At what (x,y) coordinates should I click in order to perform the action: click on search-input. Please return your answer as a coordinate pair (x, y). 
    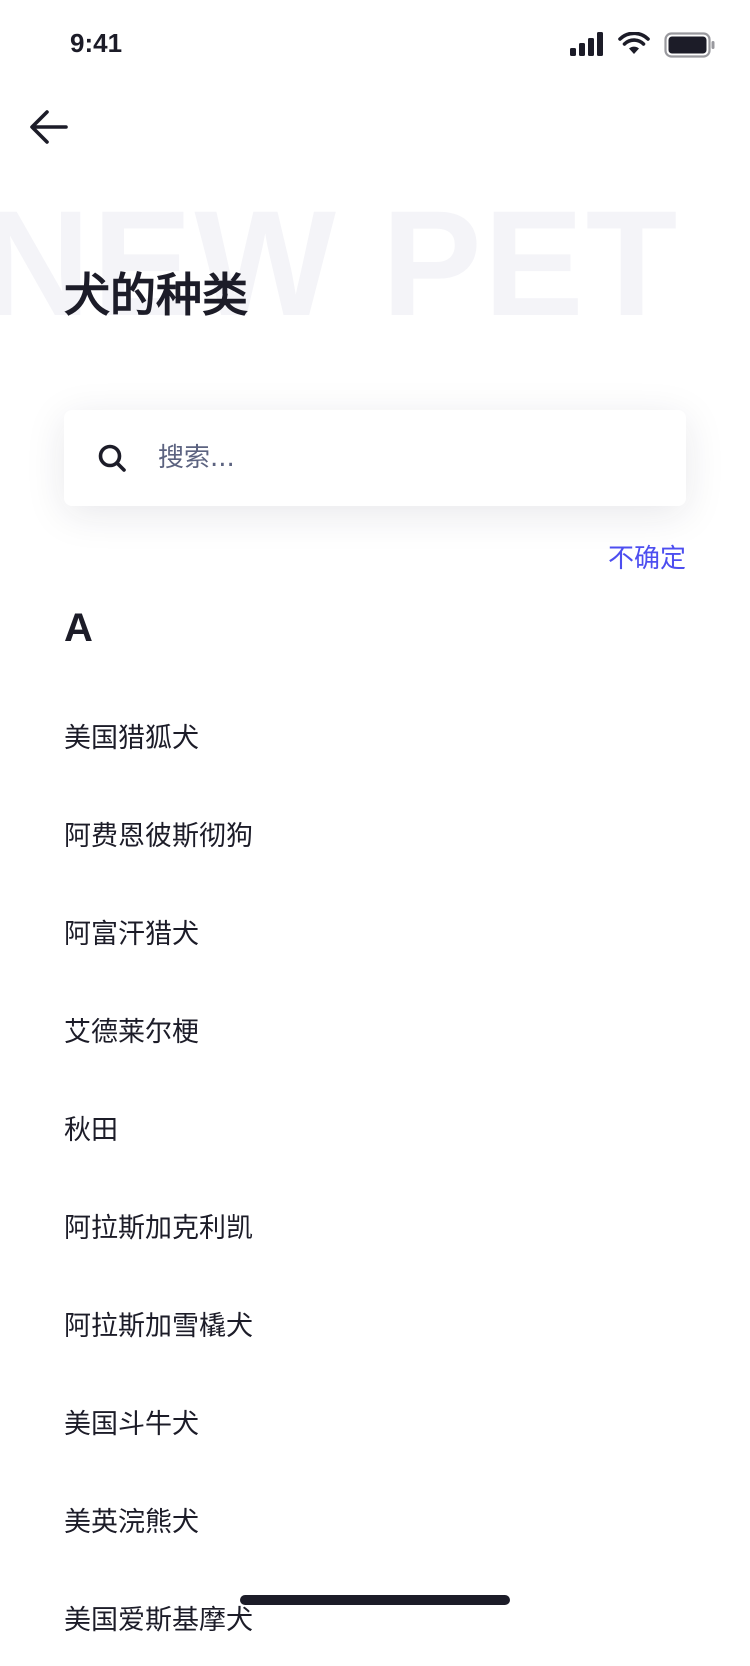
    Looking at the image, I should click on (398, 458).